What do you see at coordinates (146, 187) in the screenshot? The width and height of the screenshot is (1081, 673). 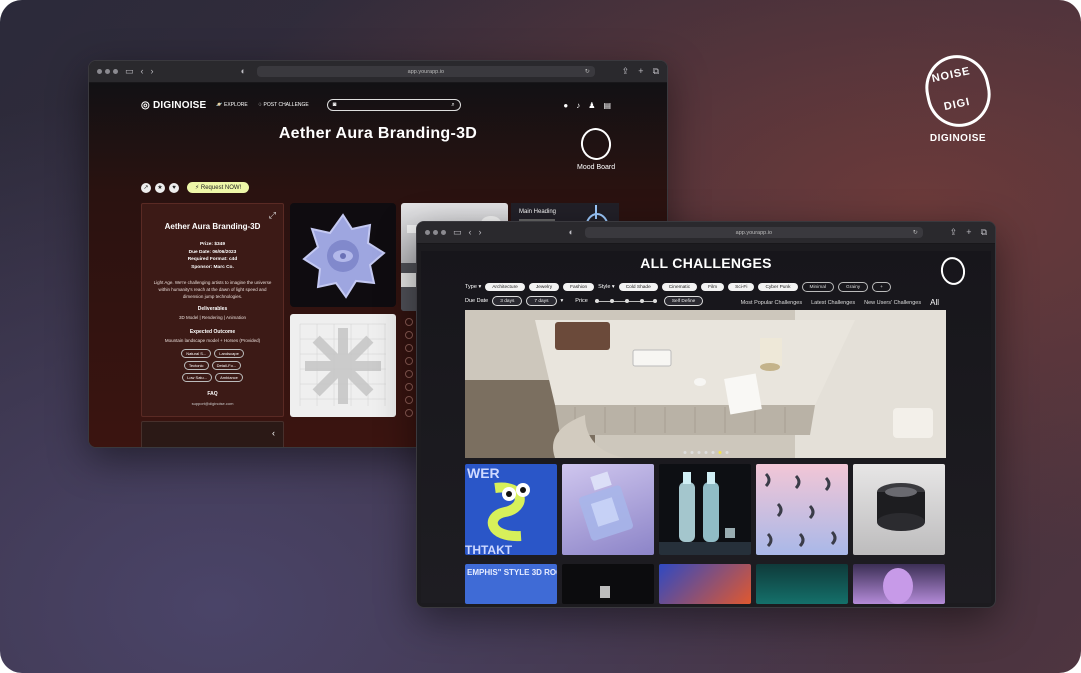 I see `share-button: ↗` at bounding box center [146, 187].